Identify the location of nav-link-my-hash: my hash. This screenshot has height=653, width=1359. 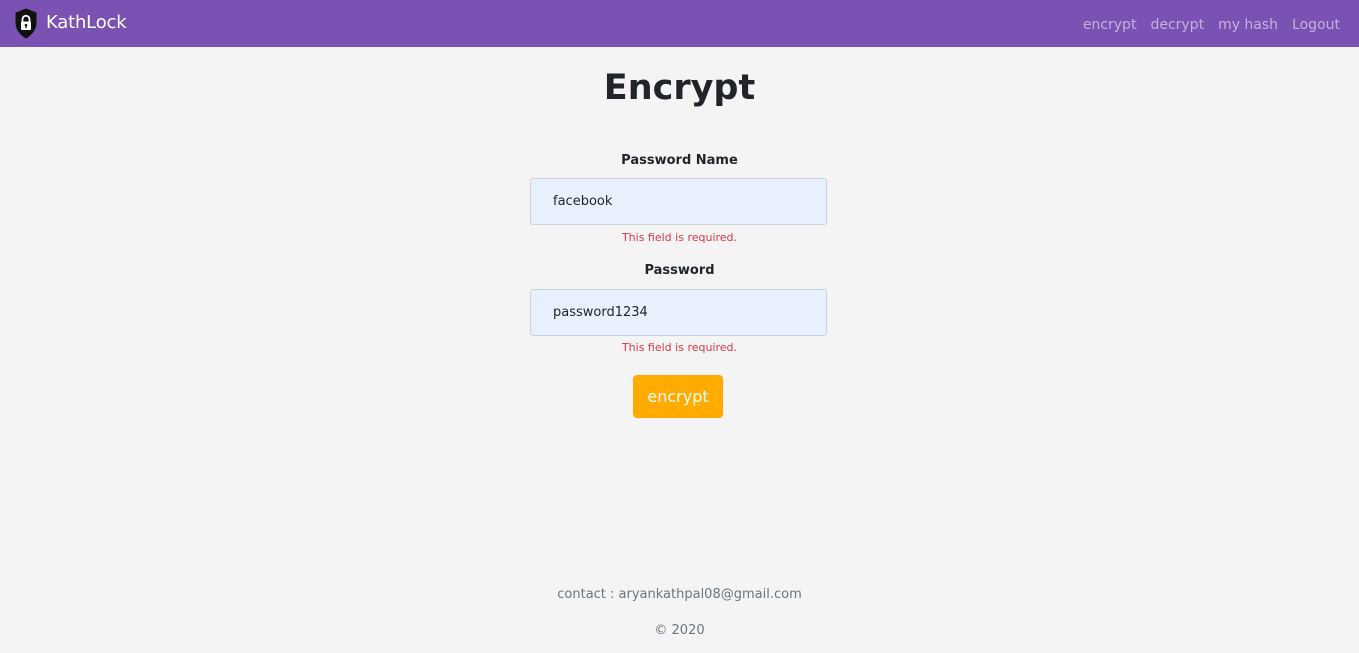
(1248, 25).